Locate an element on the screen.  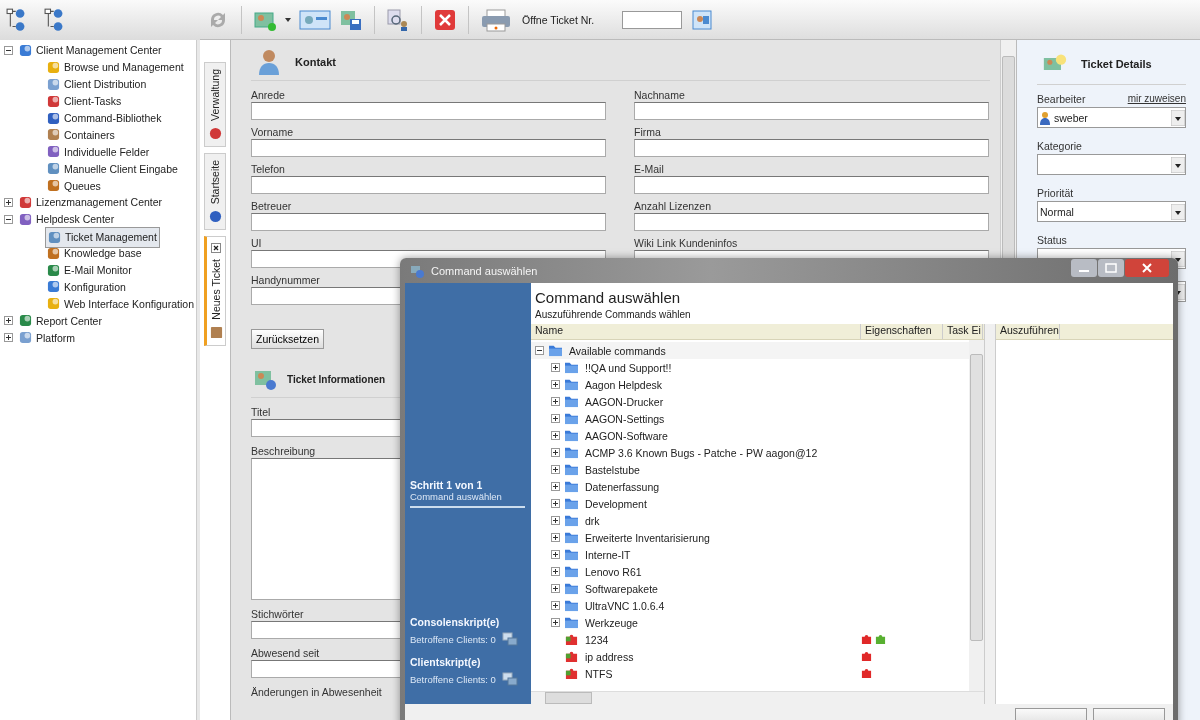
field-label: Telefon is located at coordinates (268, 169).